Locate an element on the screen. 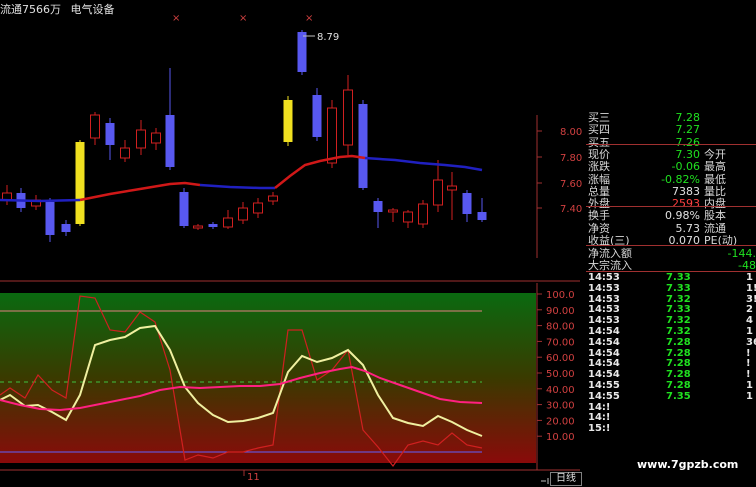 The image size is (756, 487). tick-row: 14:55 7.28 1 is located at coordinates (671, 386).